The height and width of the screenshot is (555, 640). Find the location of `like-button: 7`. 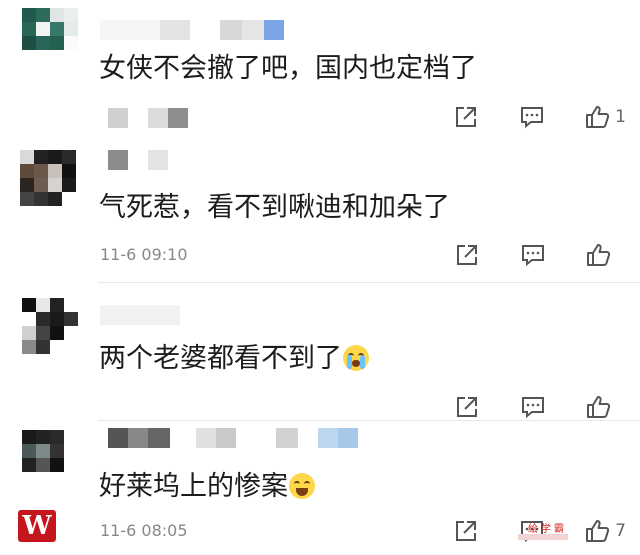

like-button: 7 is located at coordinates (604, 531).